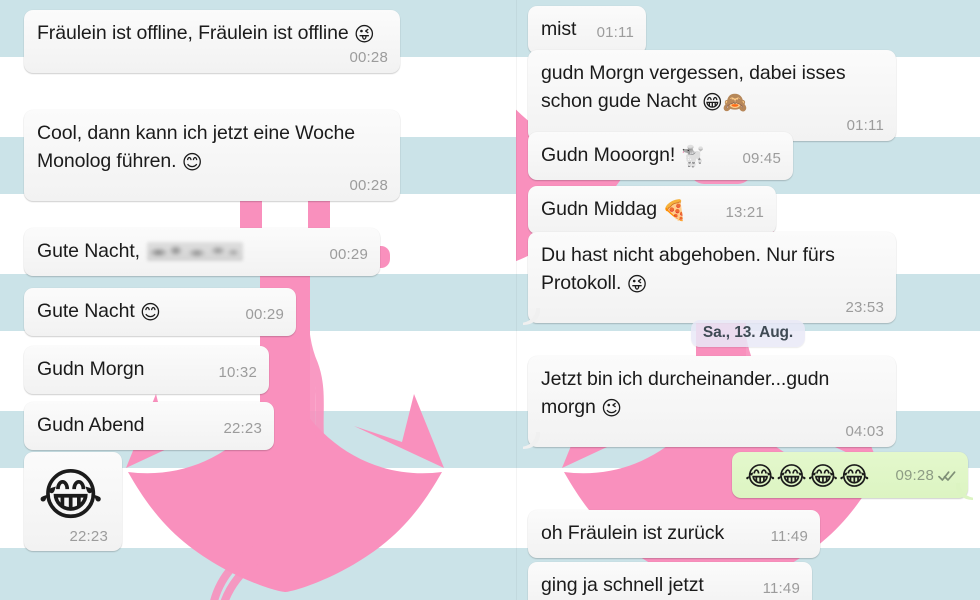 The image size is (980, 600). I want to click on date-divider-label: Sa., 13. Aug., so click(748, 333).